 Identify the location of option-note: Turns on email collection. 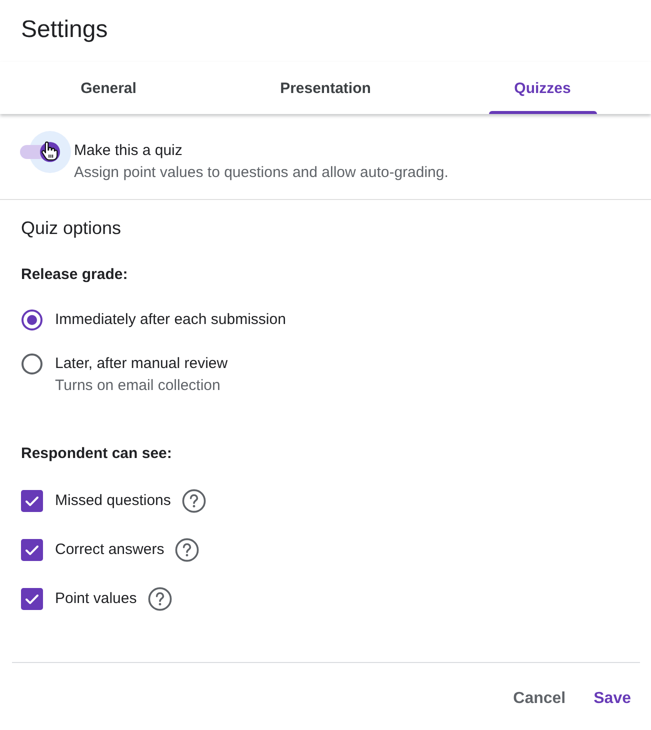
(138, 386).